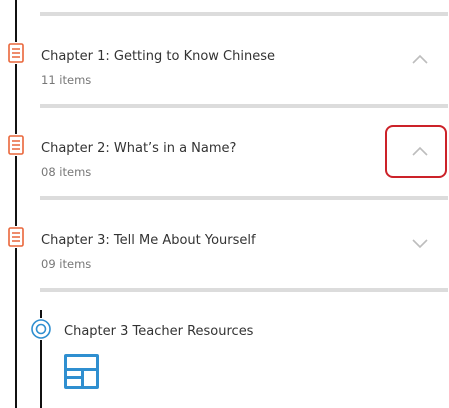 The height and width of the screenshot is (408, 449). Describe the element at coordinates (158, 56) in the screenshot. I see `chapter-title: Chapter 1: Getting to Know Chinese` at that location.